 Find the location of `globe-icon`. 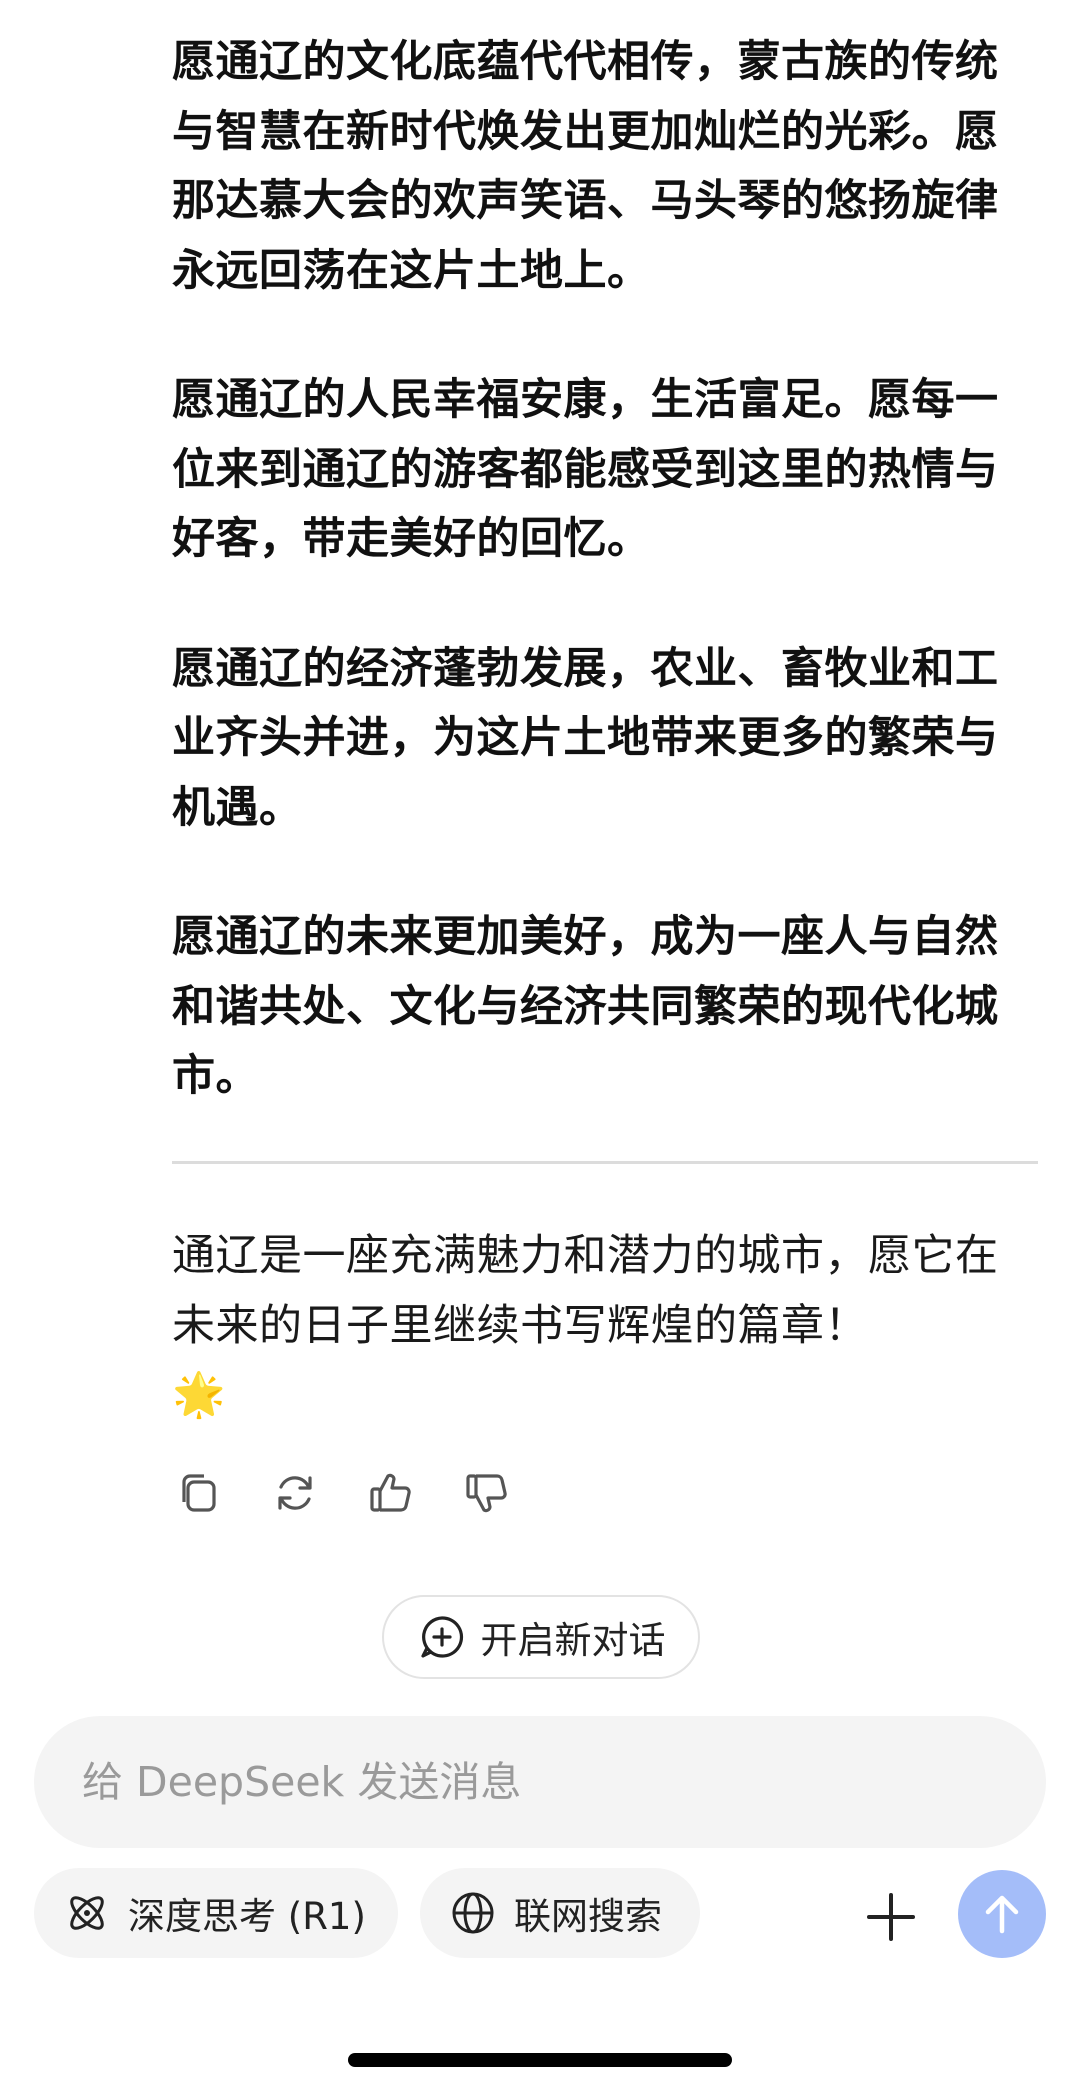

globe-icon is located at coordinates (473, 1913).